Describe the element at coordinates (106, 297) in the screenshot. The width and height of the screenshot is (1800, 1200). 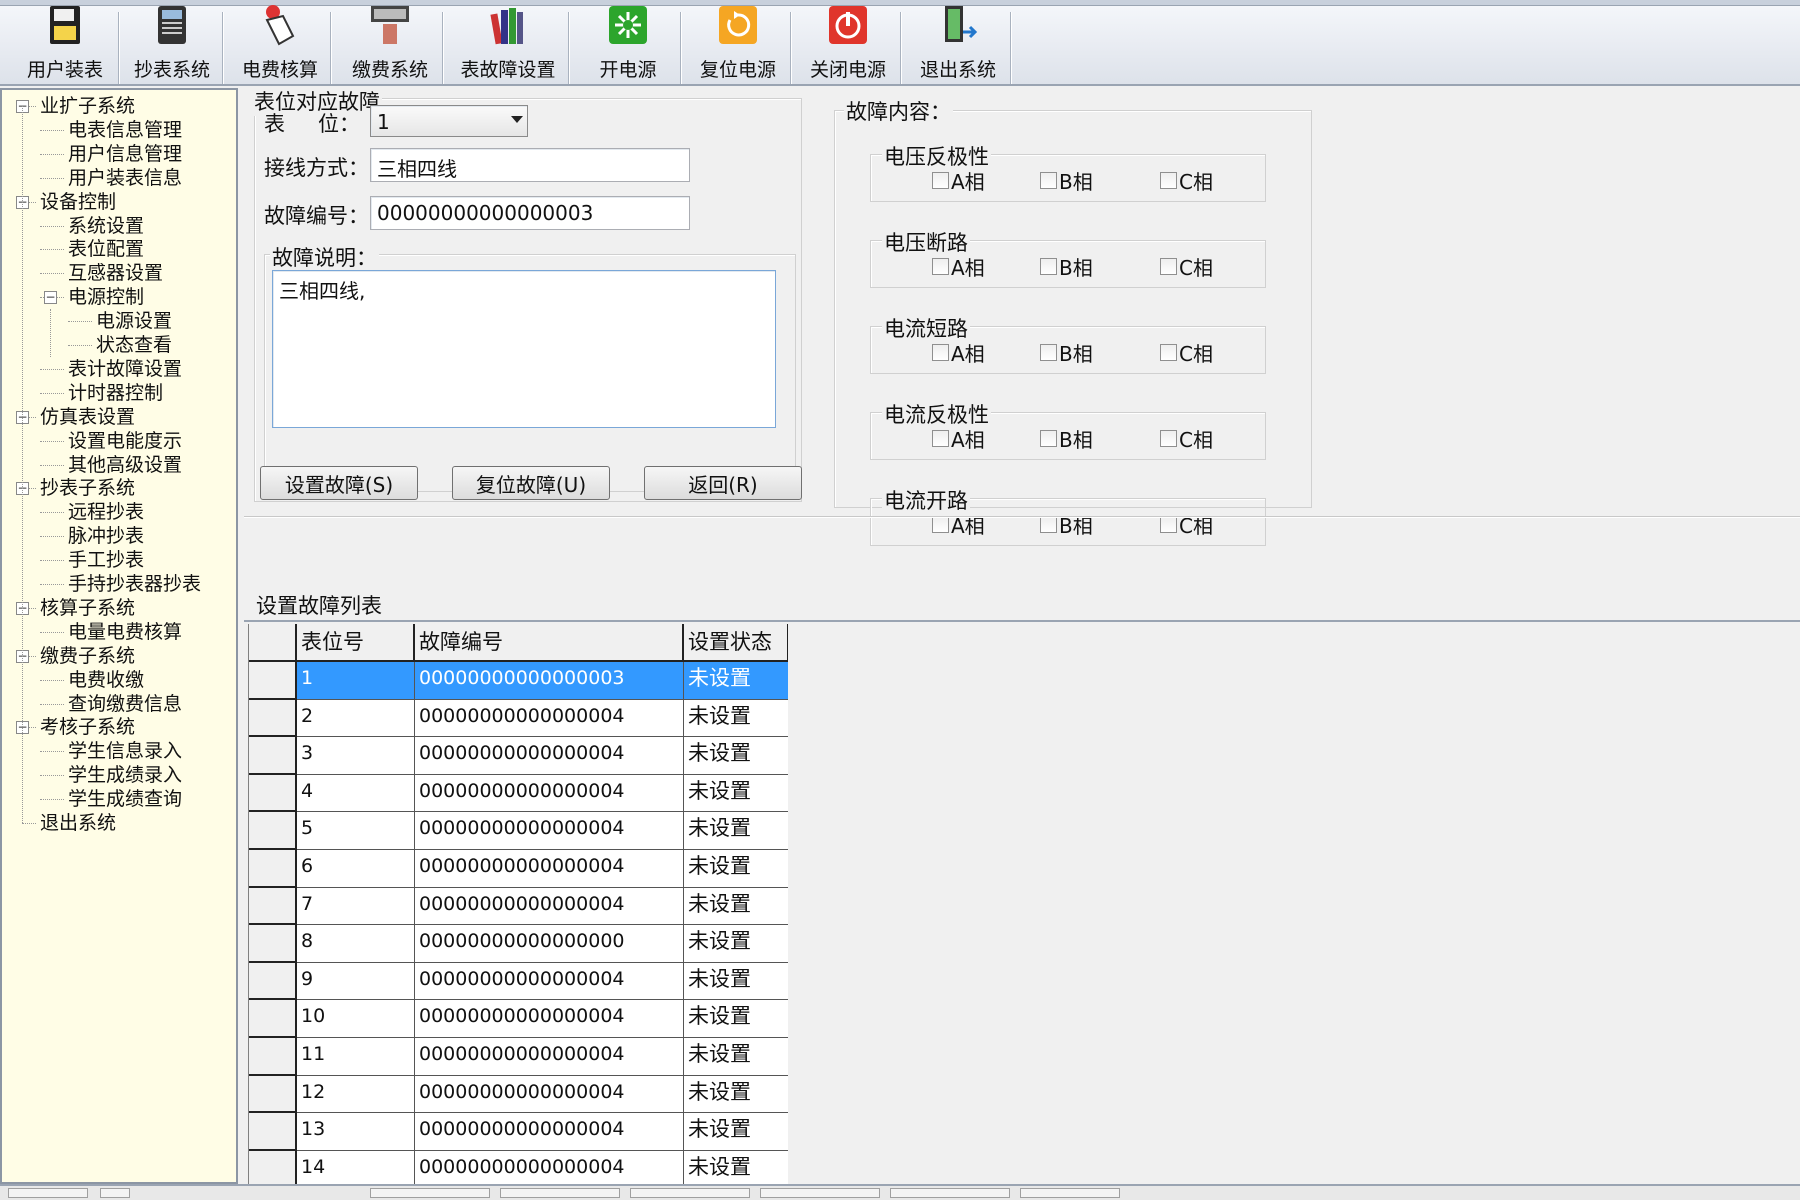
I see `tree-item: 电源控制` at that location.